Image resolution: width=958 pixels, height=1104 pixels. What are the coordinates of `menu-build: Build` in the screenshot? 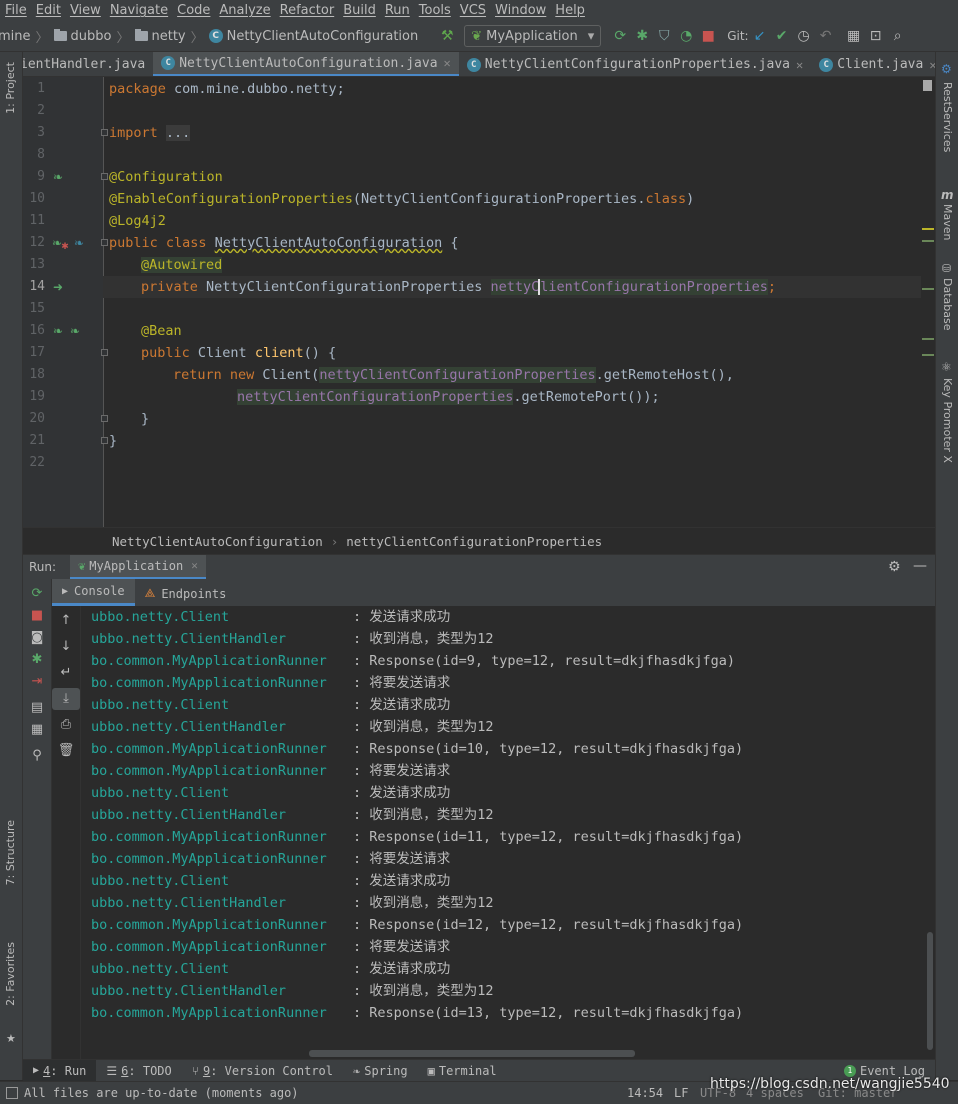 It's located at (359, 10).